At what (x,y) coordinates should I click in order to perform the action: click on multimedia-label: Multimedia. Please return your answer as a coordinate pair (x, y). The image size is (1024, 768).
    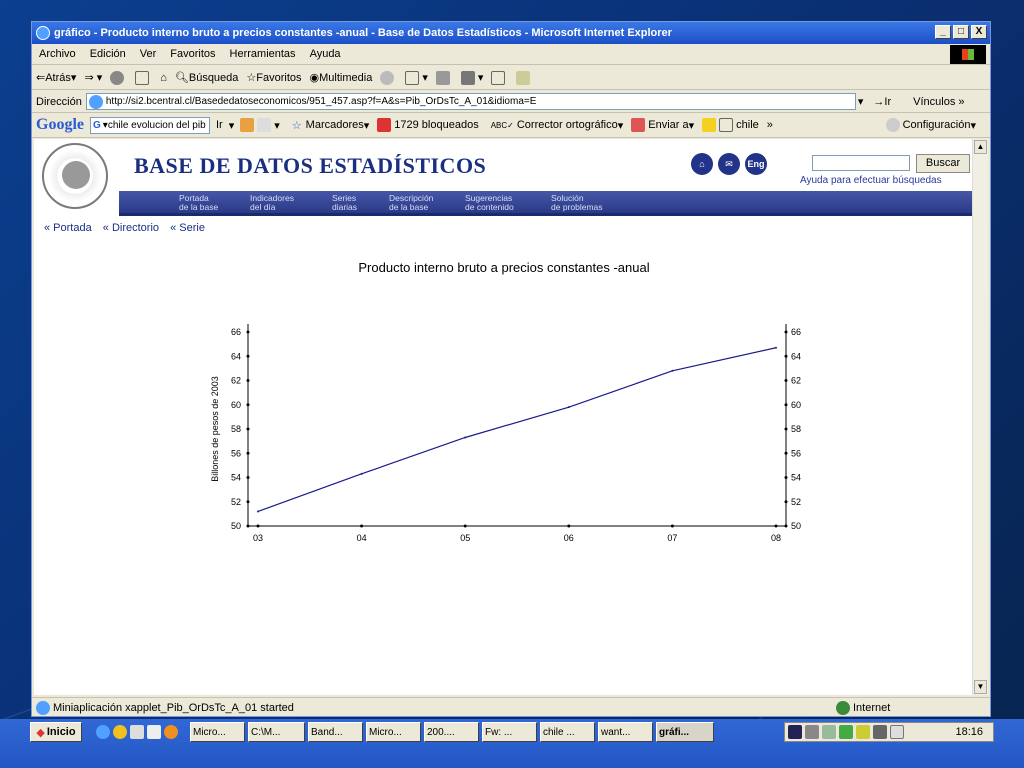
    Looking at the image, I should click on (346, 77).